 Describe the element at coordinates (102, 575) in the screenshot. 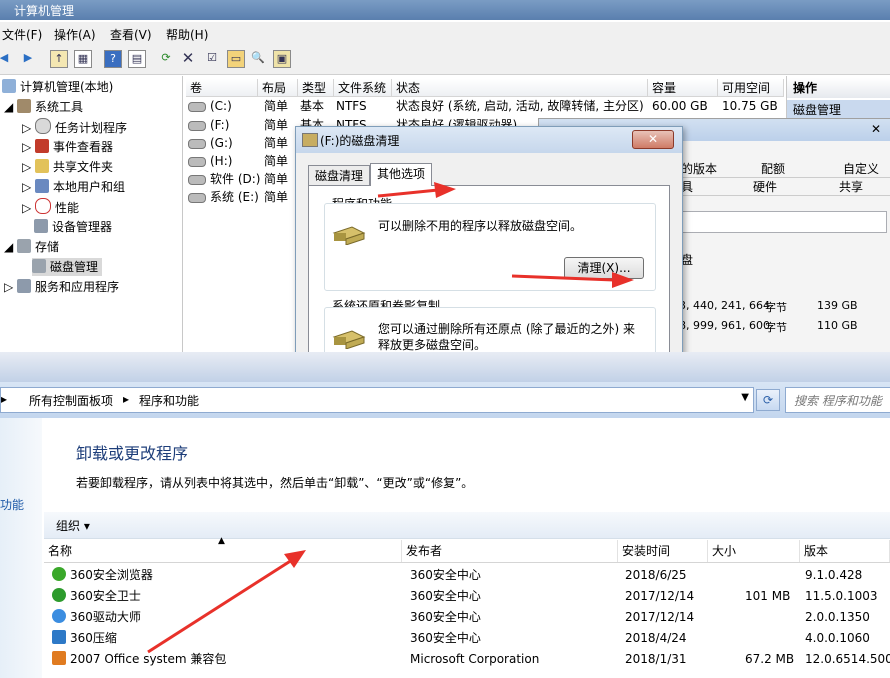

I see `program-row: 360安全浏览器` at that location.